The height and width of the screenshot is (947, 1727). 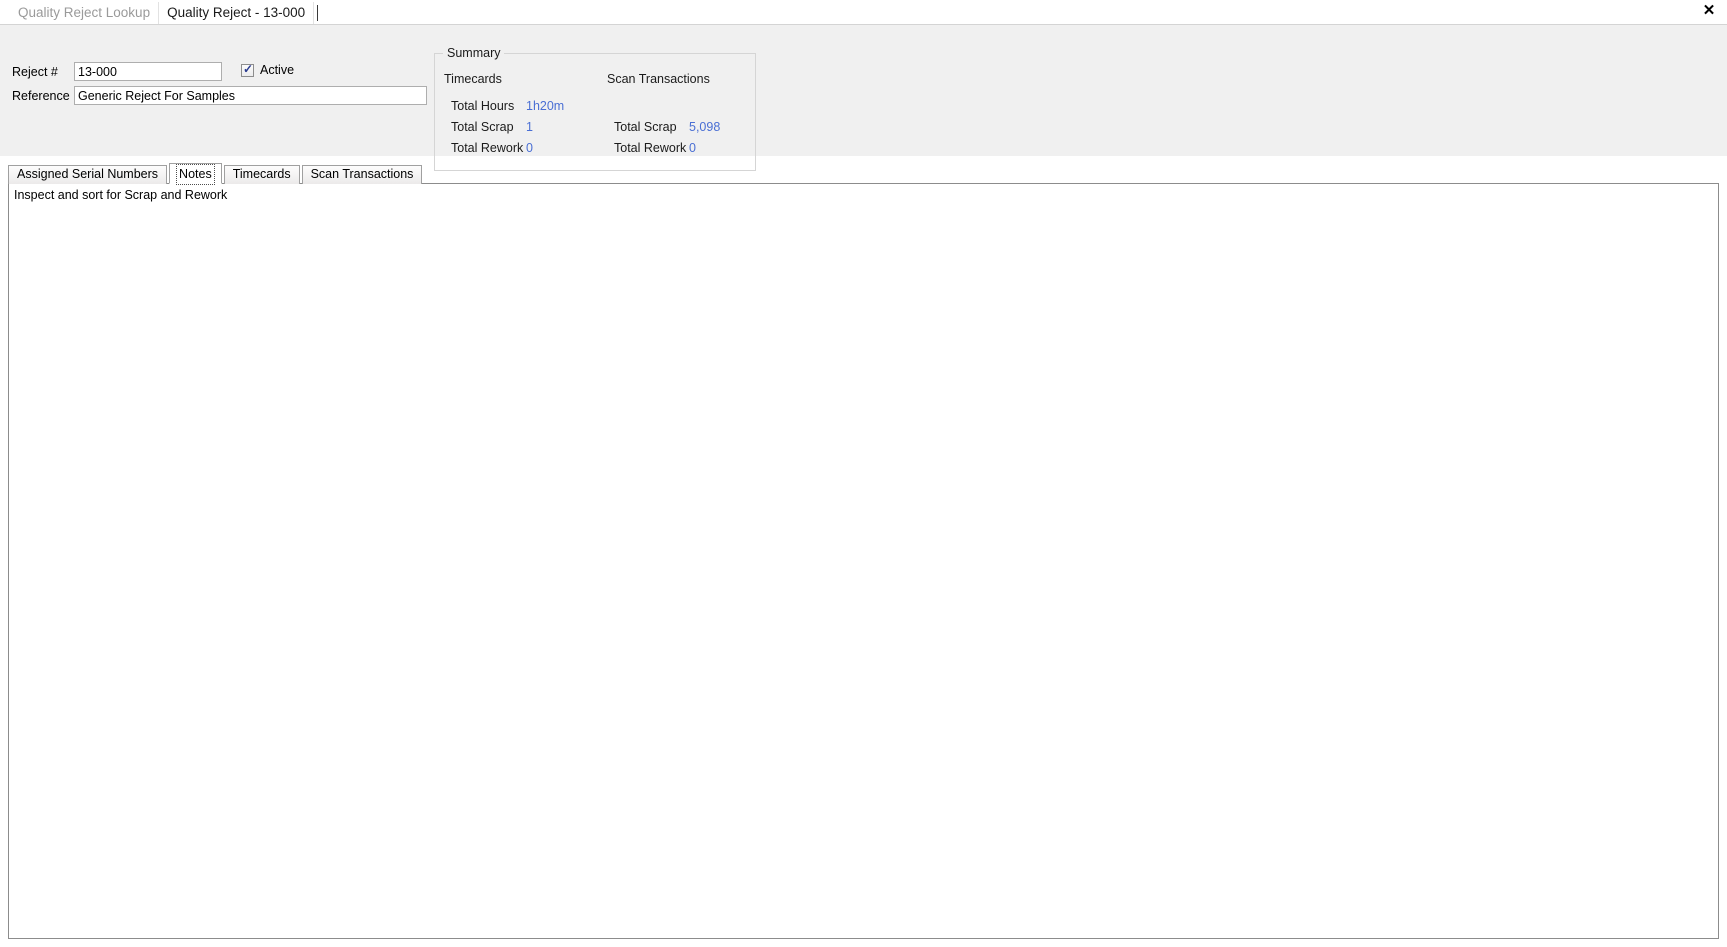 What do you see at coordinates (863, 195) in the screenshot?
I see `notes-text: Inspect and sort for Scrap and Rework` at bounding box center [863, 195].